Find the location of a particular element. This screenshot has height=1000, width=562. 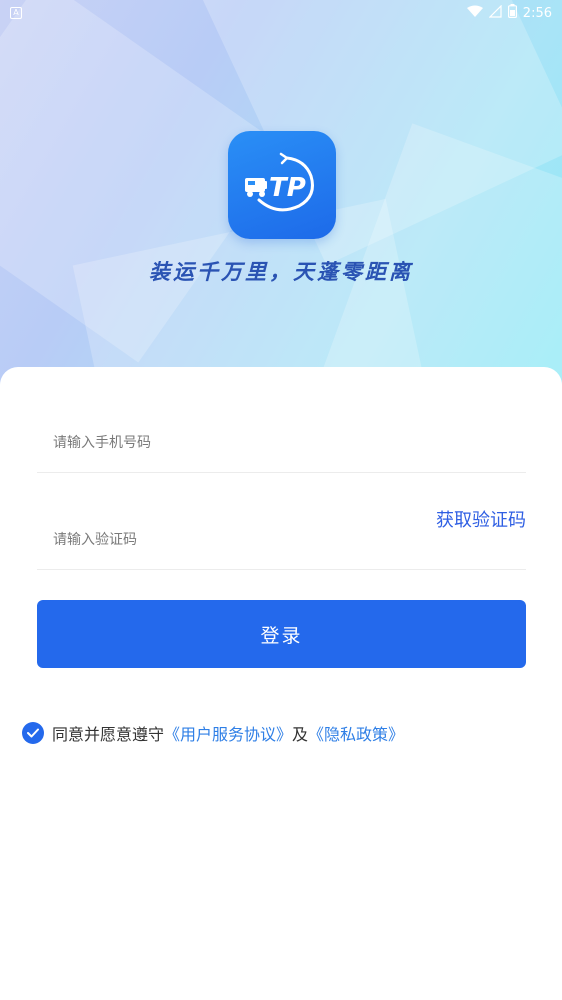

wifi-icon is located at coordinates (474, 13).